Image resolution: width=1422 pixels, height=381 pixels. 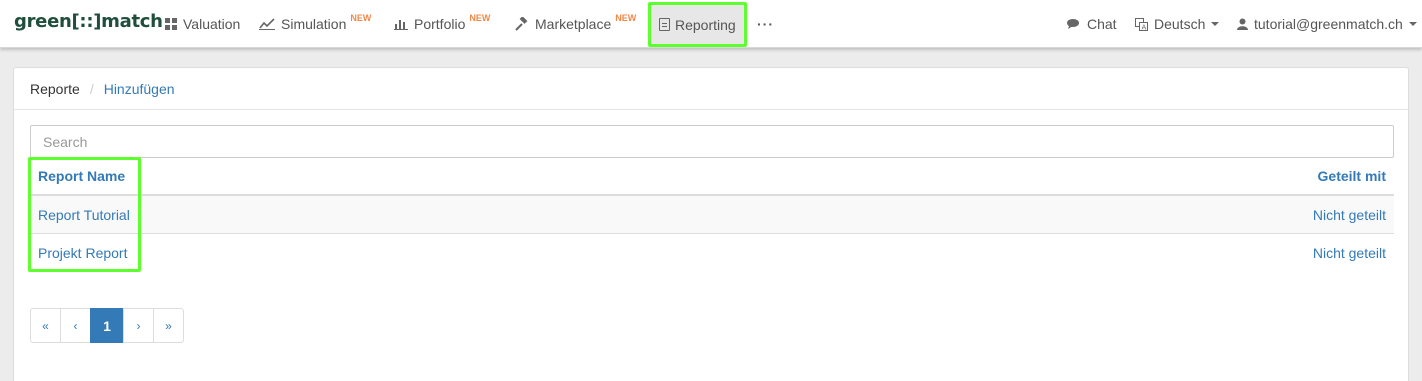 I want to click on pagination-page-1: 1, so click(x=107, y=325).